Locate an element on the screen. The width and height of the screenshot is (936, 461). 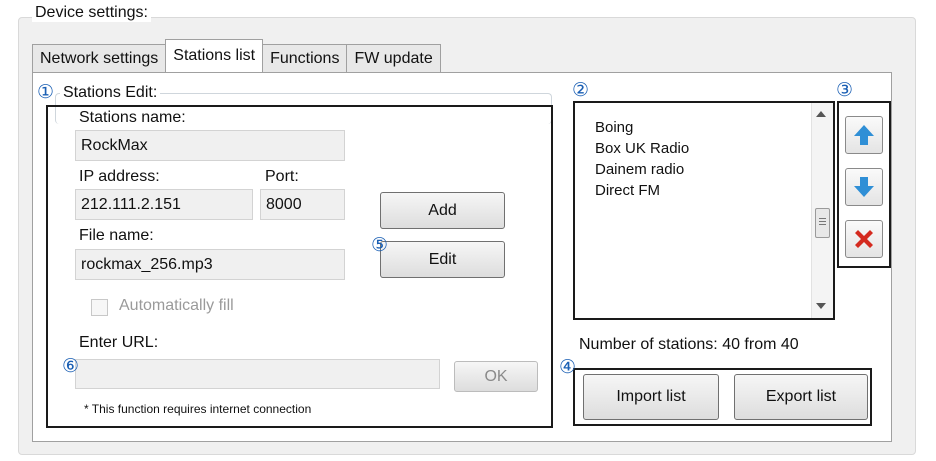
url-input is located at coordinates (257, 374).